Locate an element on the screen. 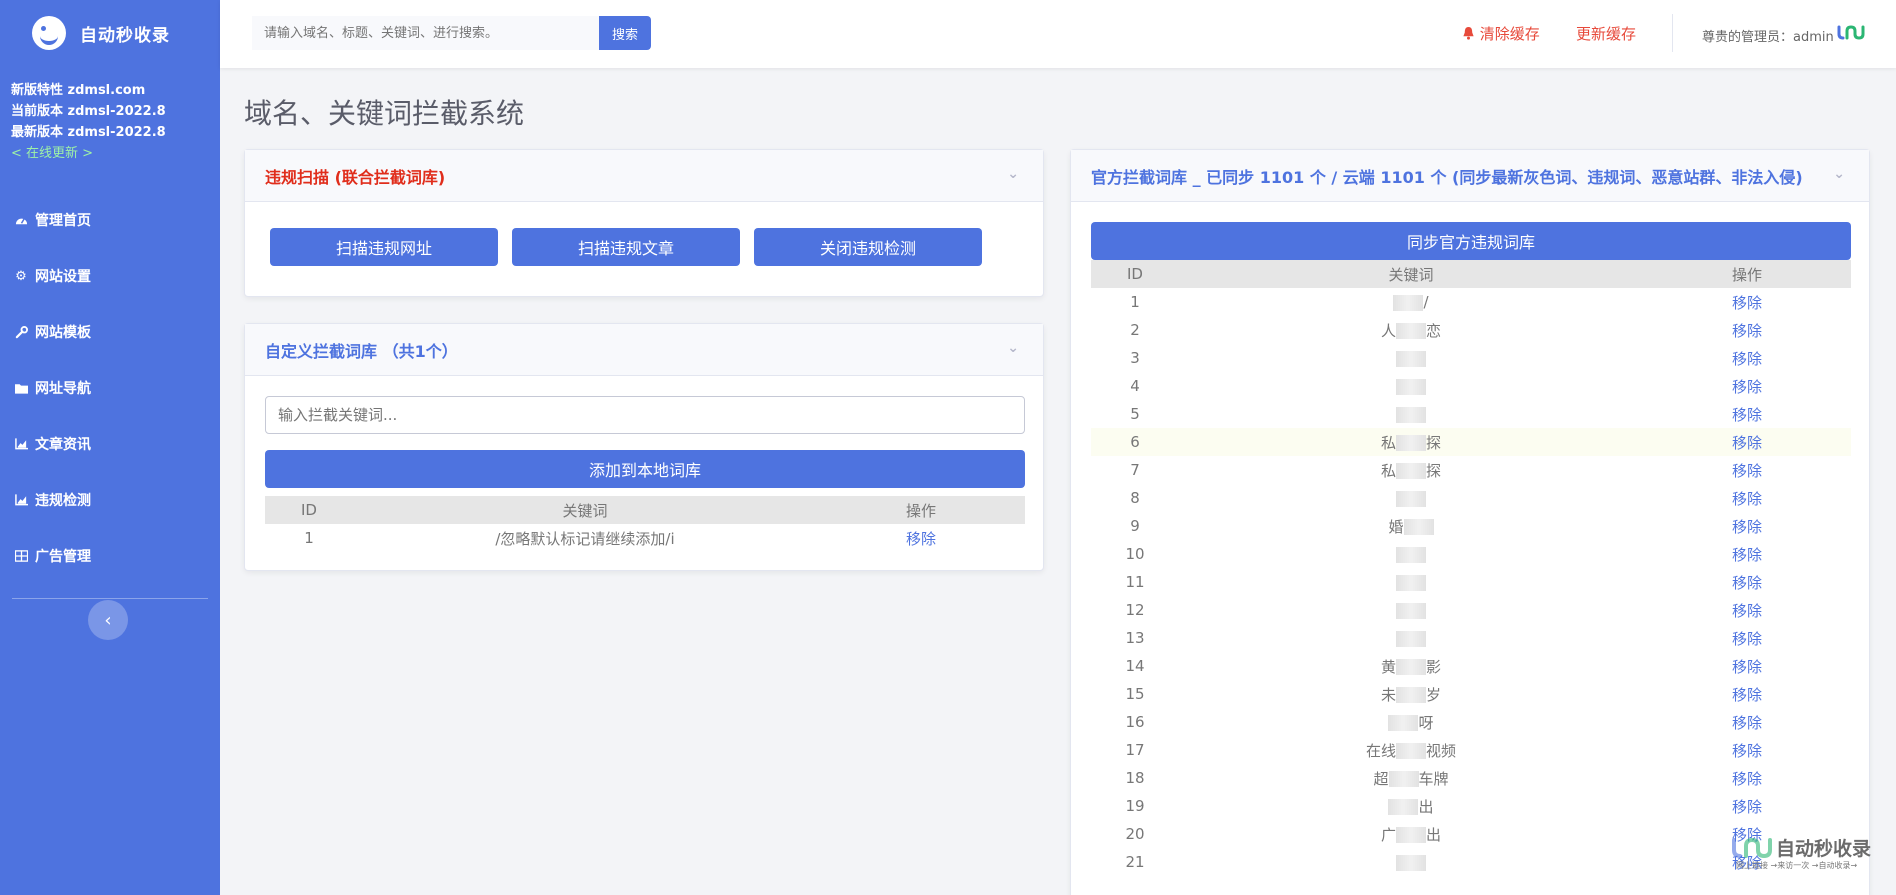 The height and width of the screenshot is (895, 1896). violation-scan-header: 违规扫描 (联合拦截词库) ⌄ is located at coordinates (644, 176).